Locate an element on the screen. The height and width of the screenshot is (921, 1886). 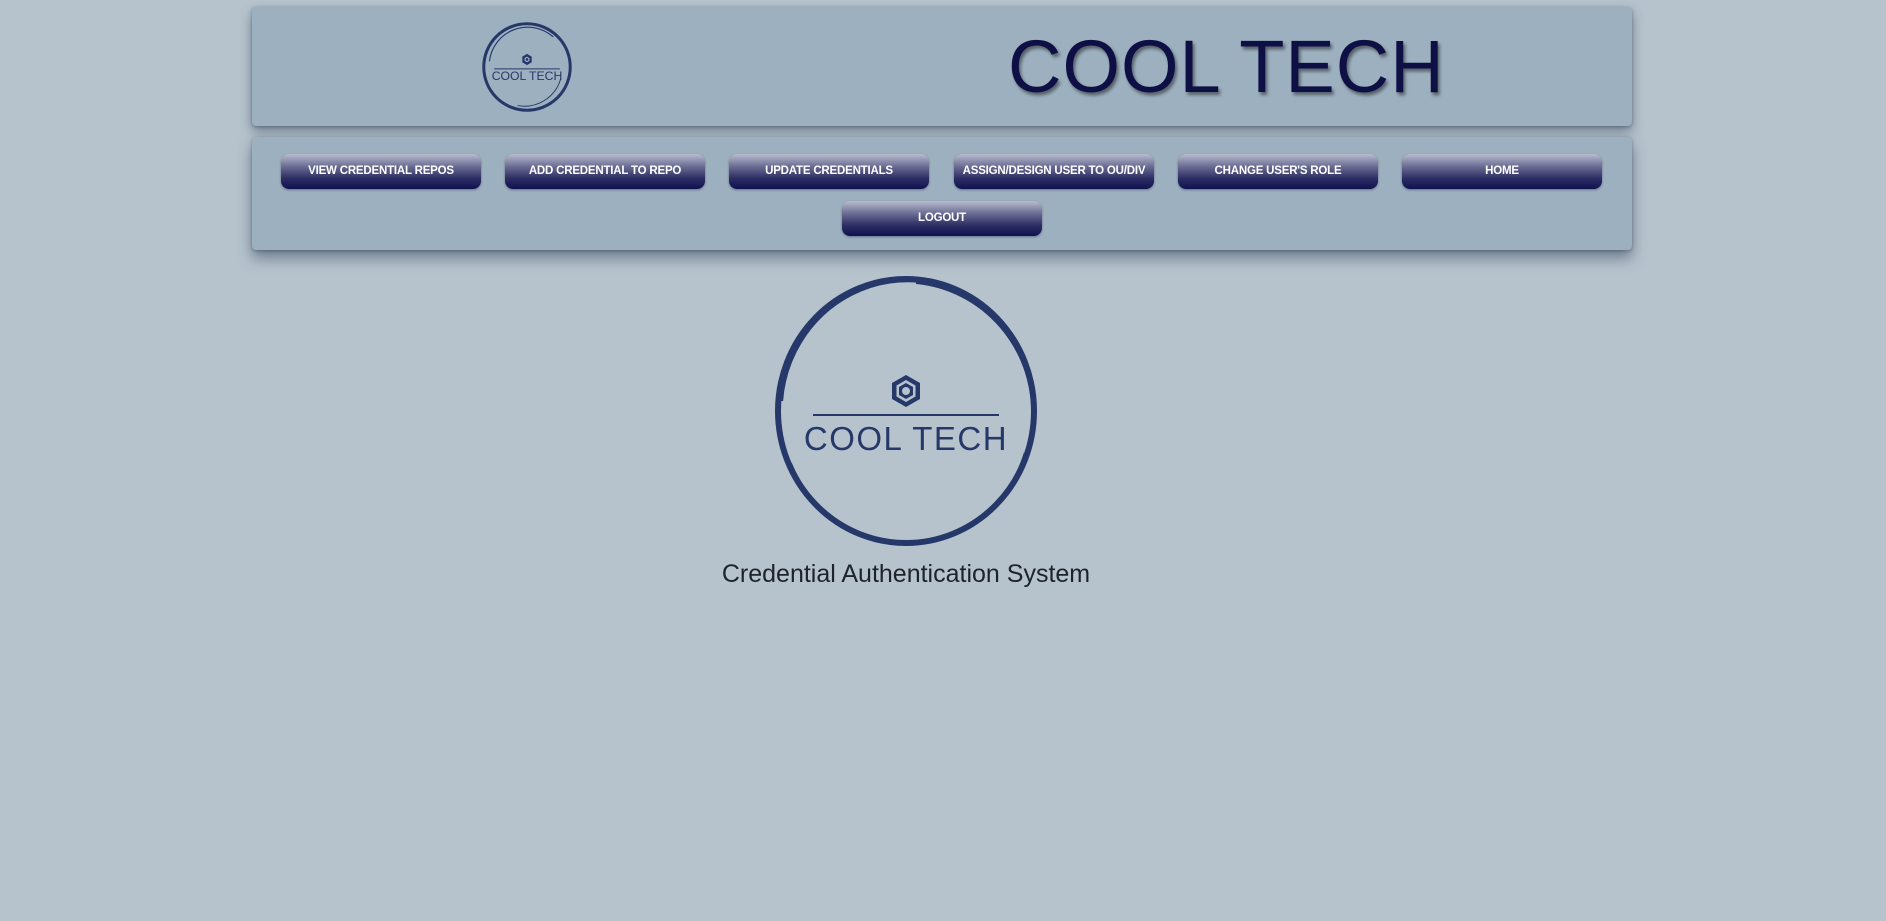
header-logo: COOL TECH is located at coordinates (527, 67).